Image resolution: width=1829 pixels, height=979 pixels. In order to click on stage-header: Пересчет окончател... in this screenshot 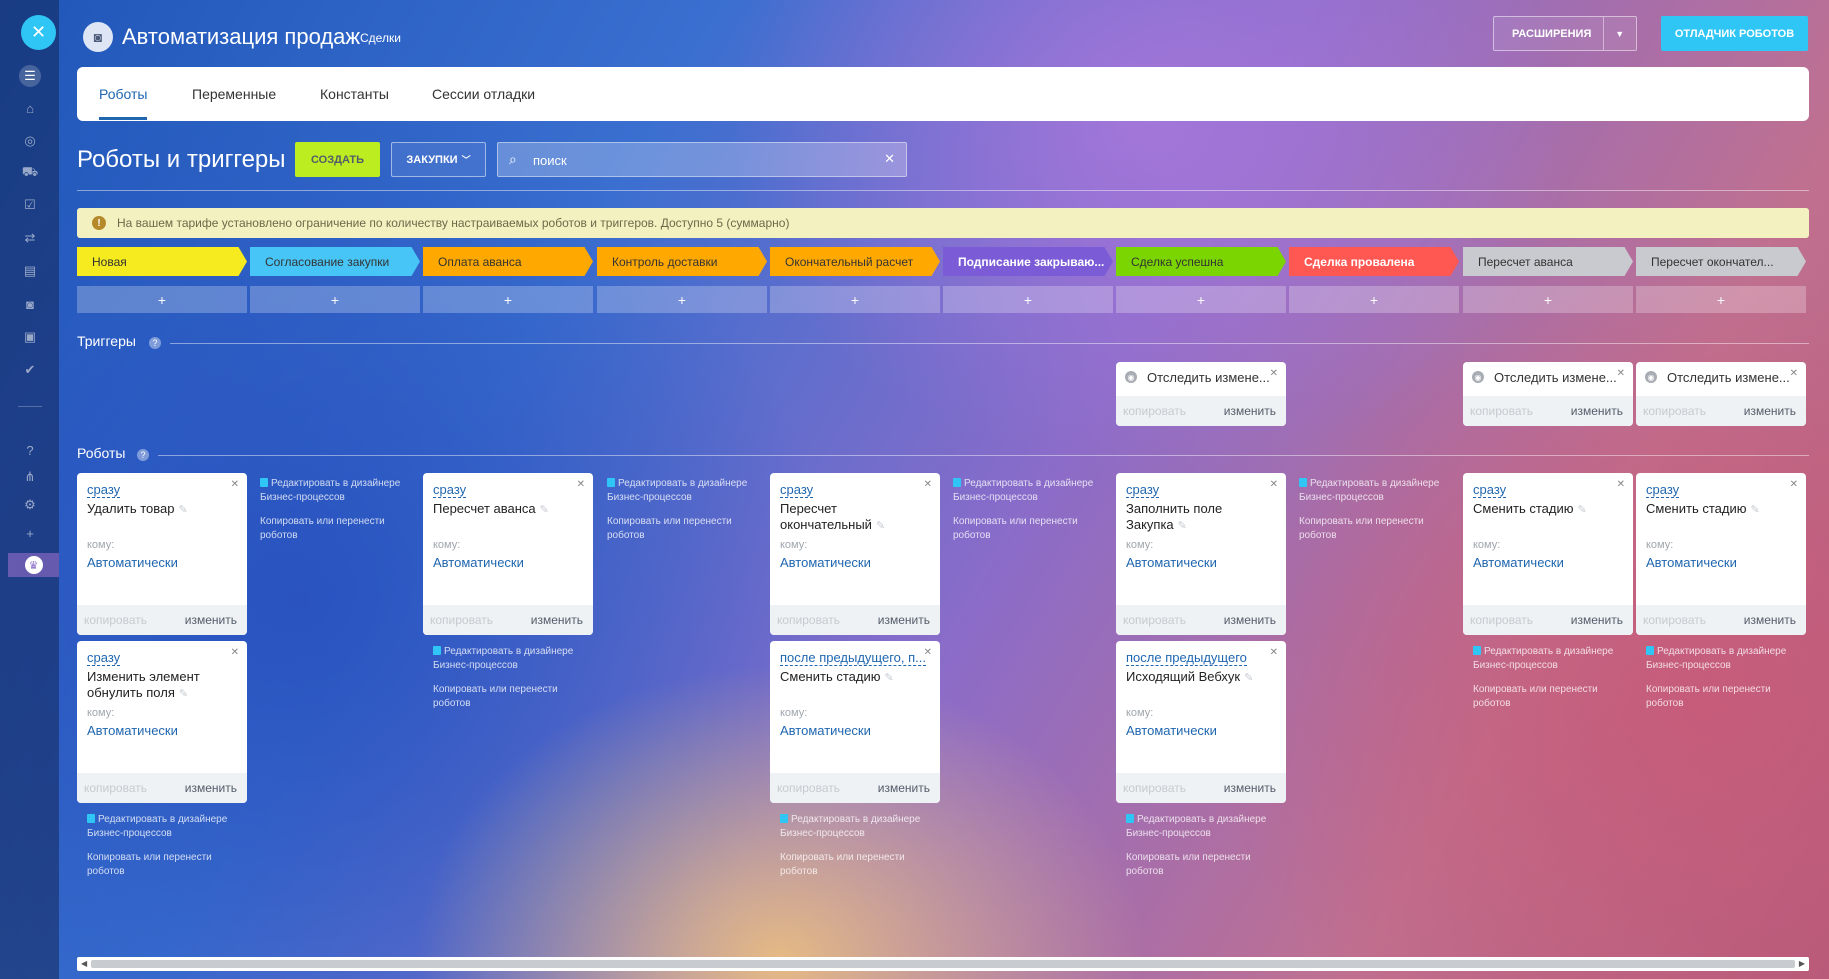, I will do `click(1721, 261)`.